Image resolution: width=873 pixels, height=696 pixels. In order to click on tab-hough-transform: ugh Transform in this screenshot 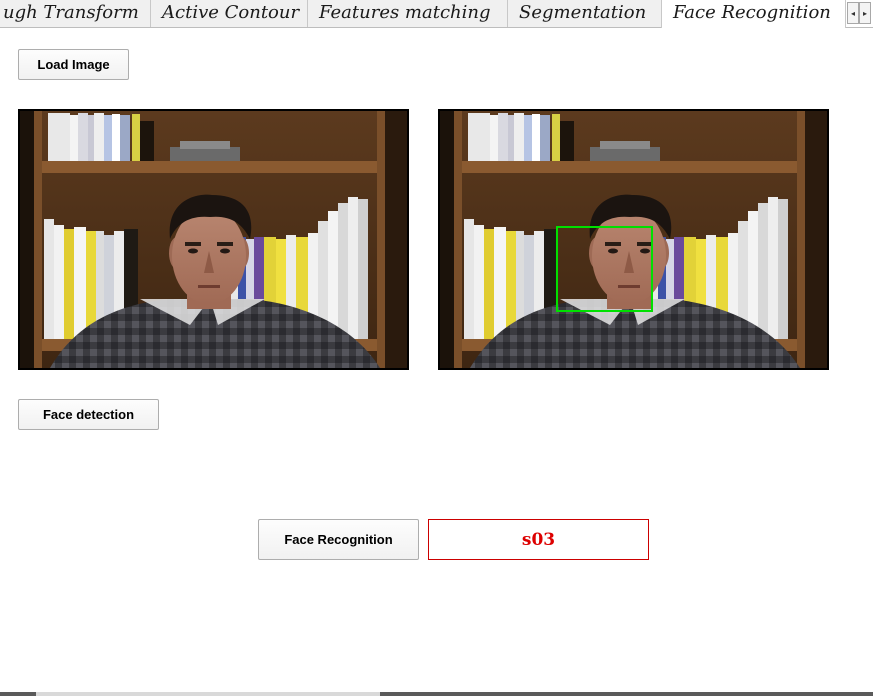, I will do `click(75, 13)`.